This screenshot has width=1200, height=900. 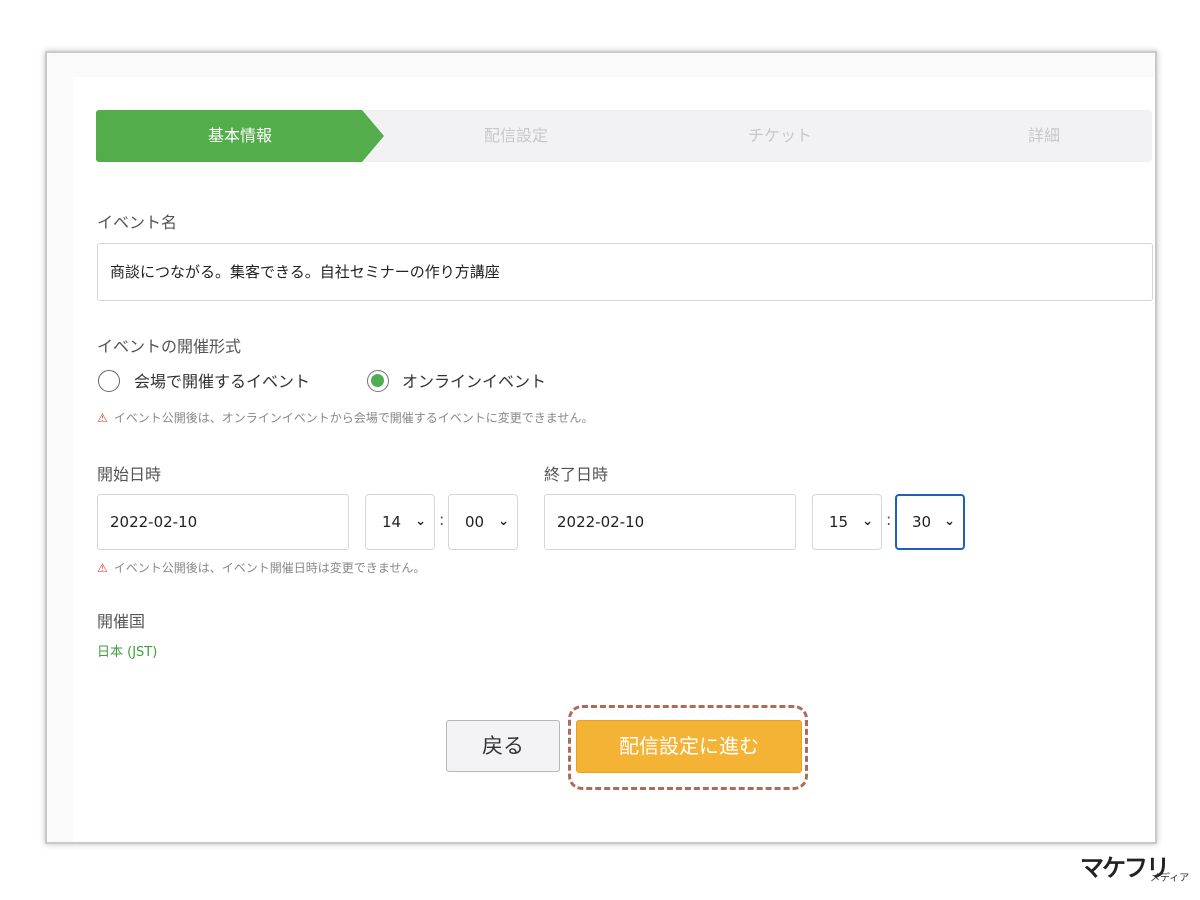 What do you see at coordinates (576, 474) in the screenshot?
I see `end-datetime-label: 終了日時` at bounding box center [576, 474].